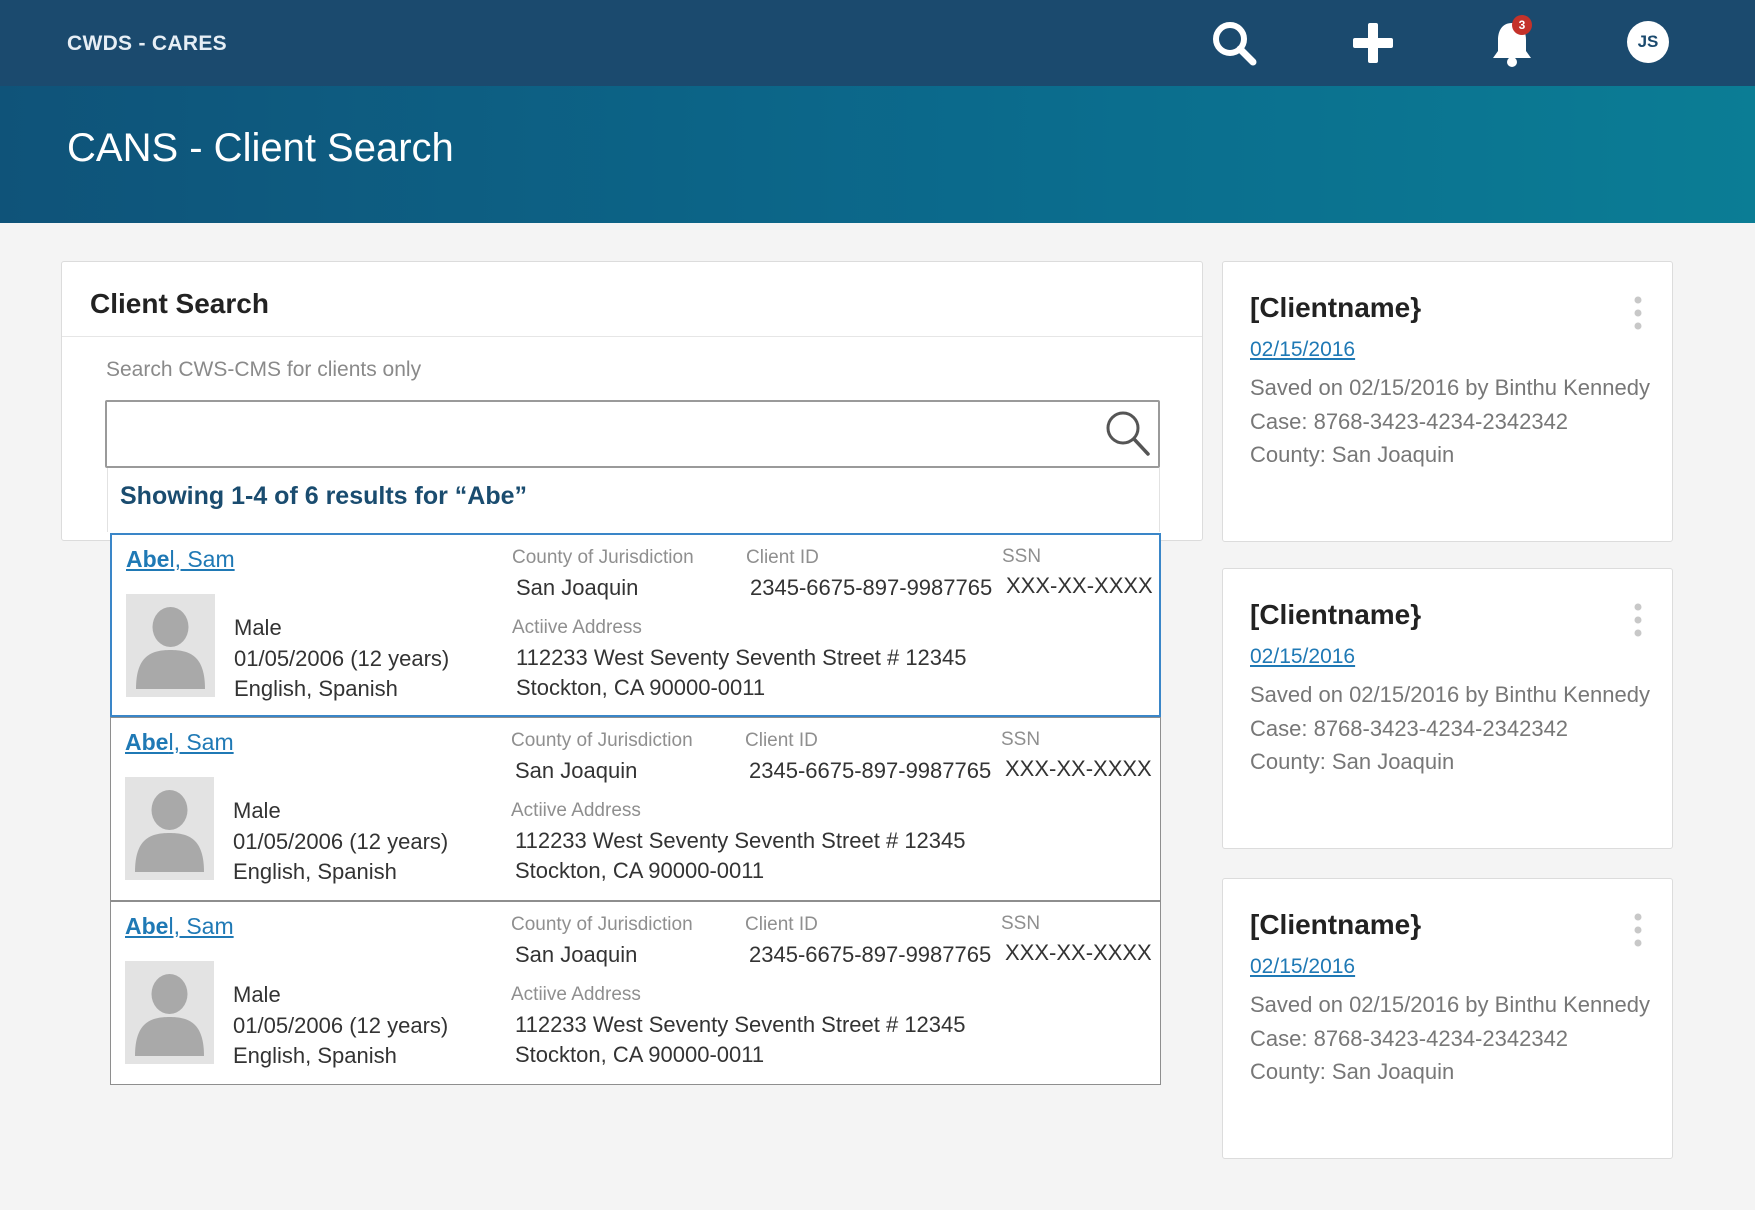 The image size is (1755, 1210). I want to click on page-header: CANS - Client Search, so click(877, 154).